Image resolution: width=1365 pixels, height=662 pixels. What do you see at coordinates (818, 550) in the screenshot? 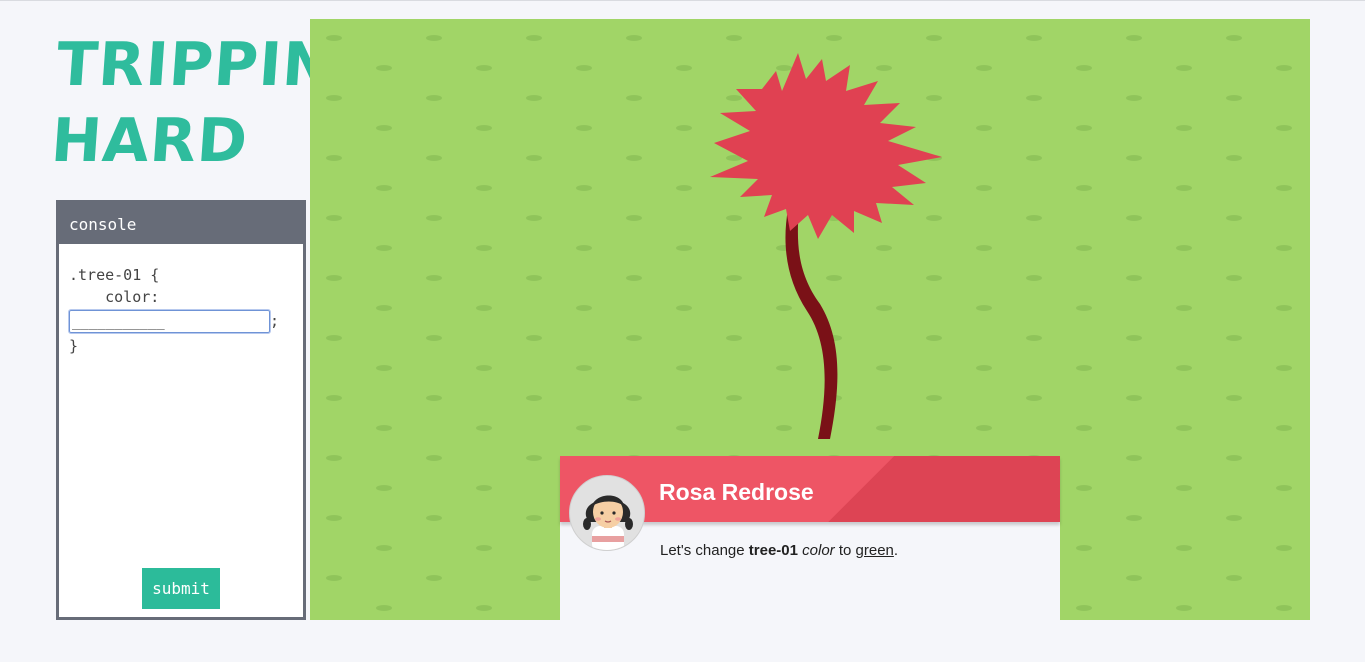
I see `message-property: color` at bounding box center [818, 550].